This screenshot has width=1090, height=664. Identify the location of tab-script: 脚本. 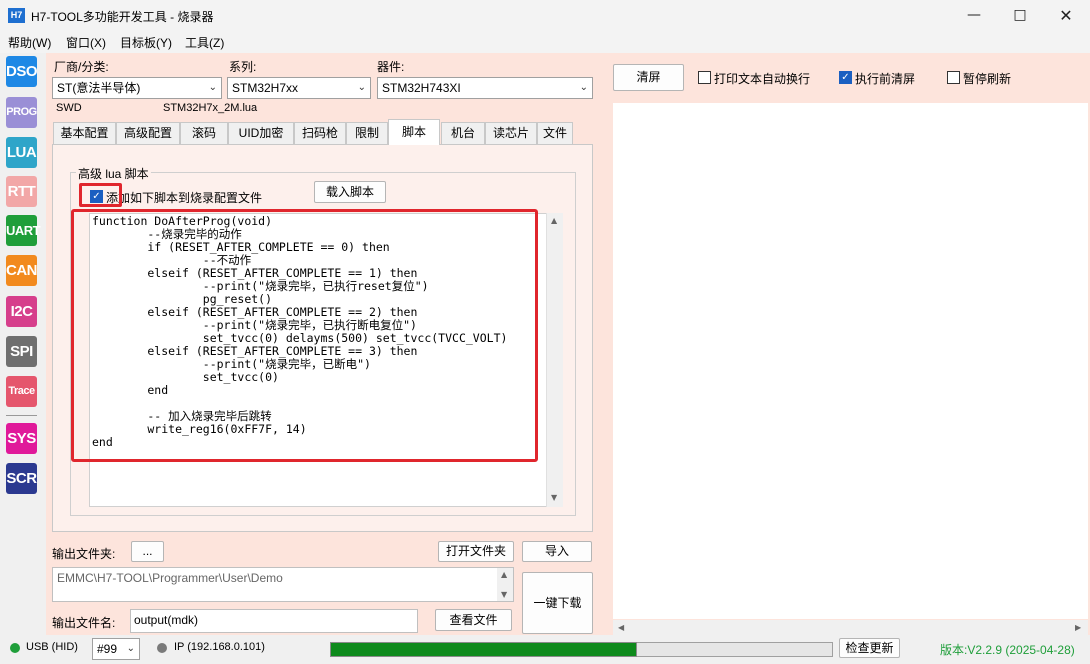
(414, 132).